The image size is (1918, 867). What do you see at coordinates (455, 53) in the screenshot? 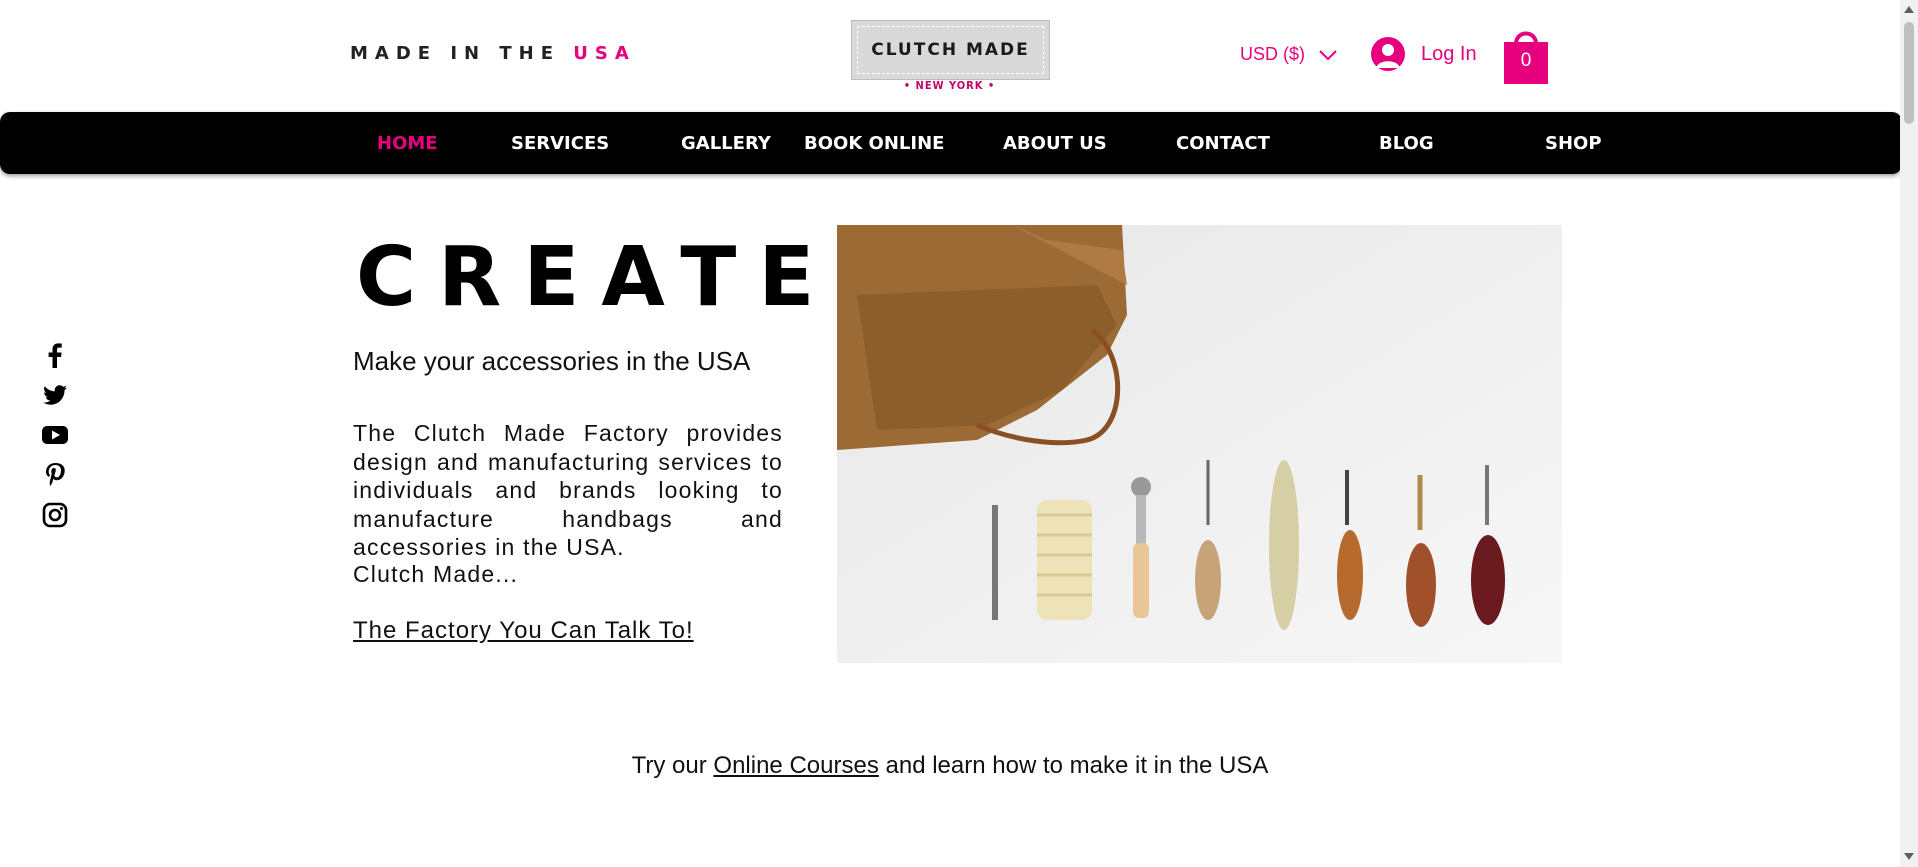
I see `tagline-prefix: MADE IN THE` at bounding box center [455, 53].